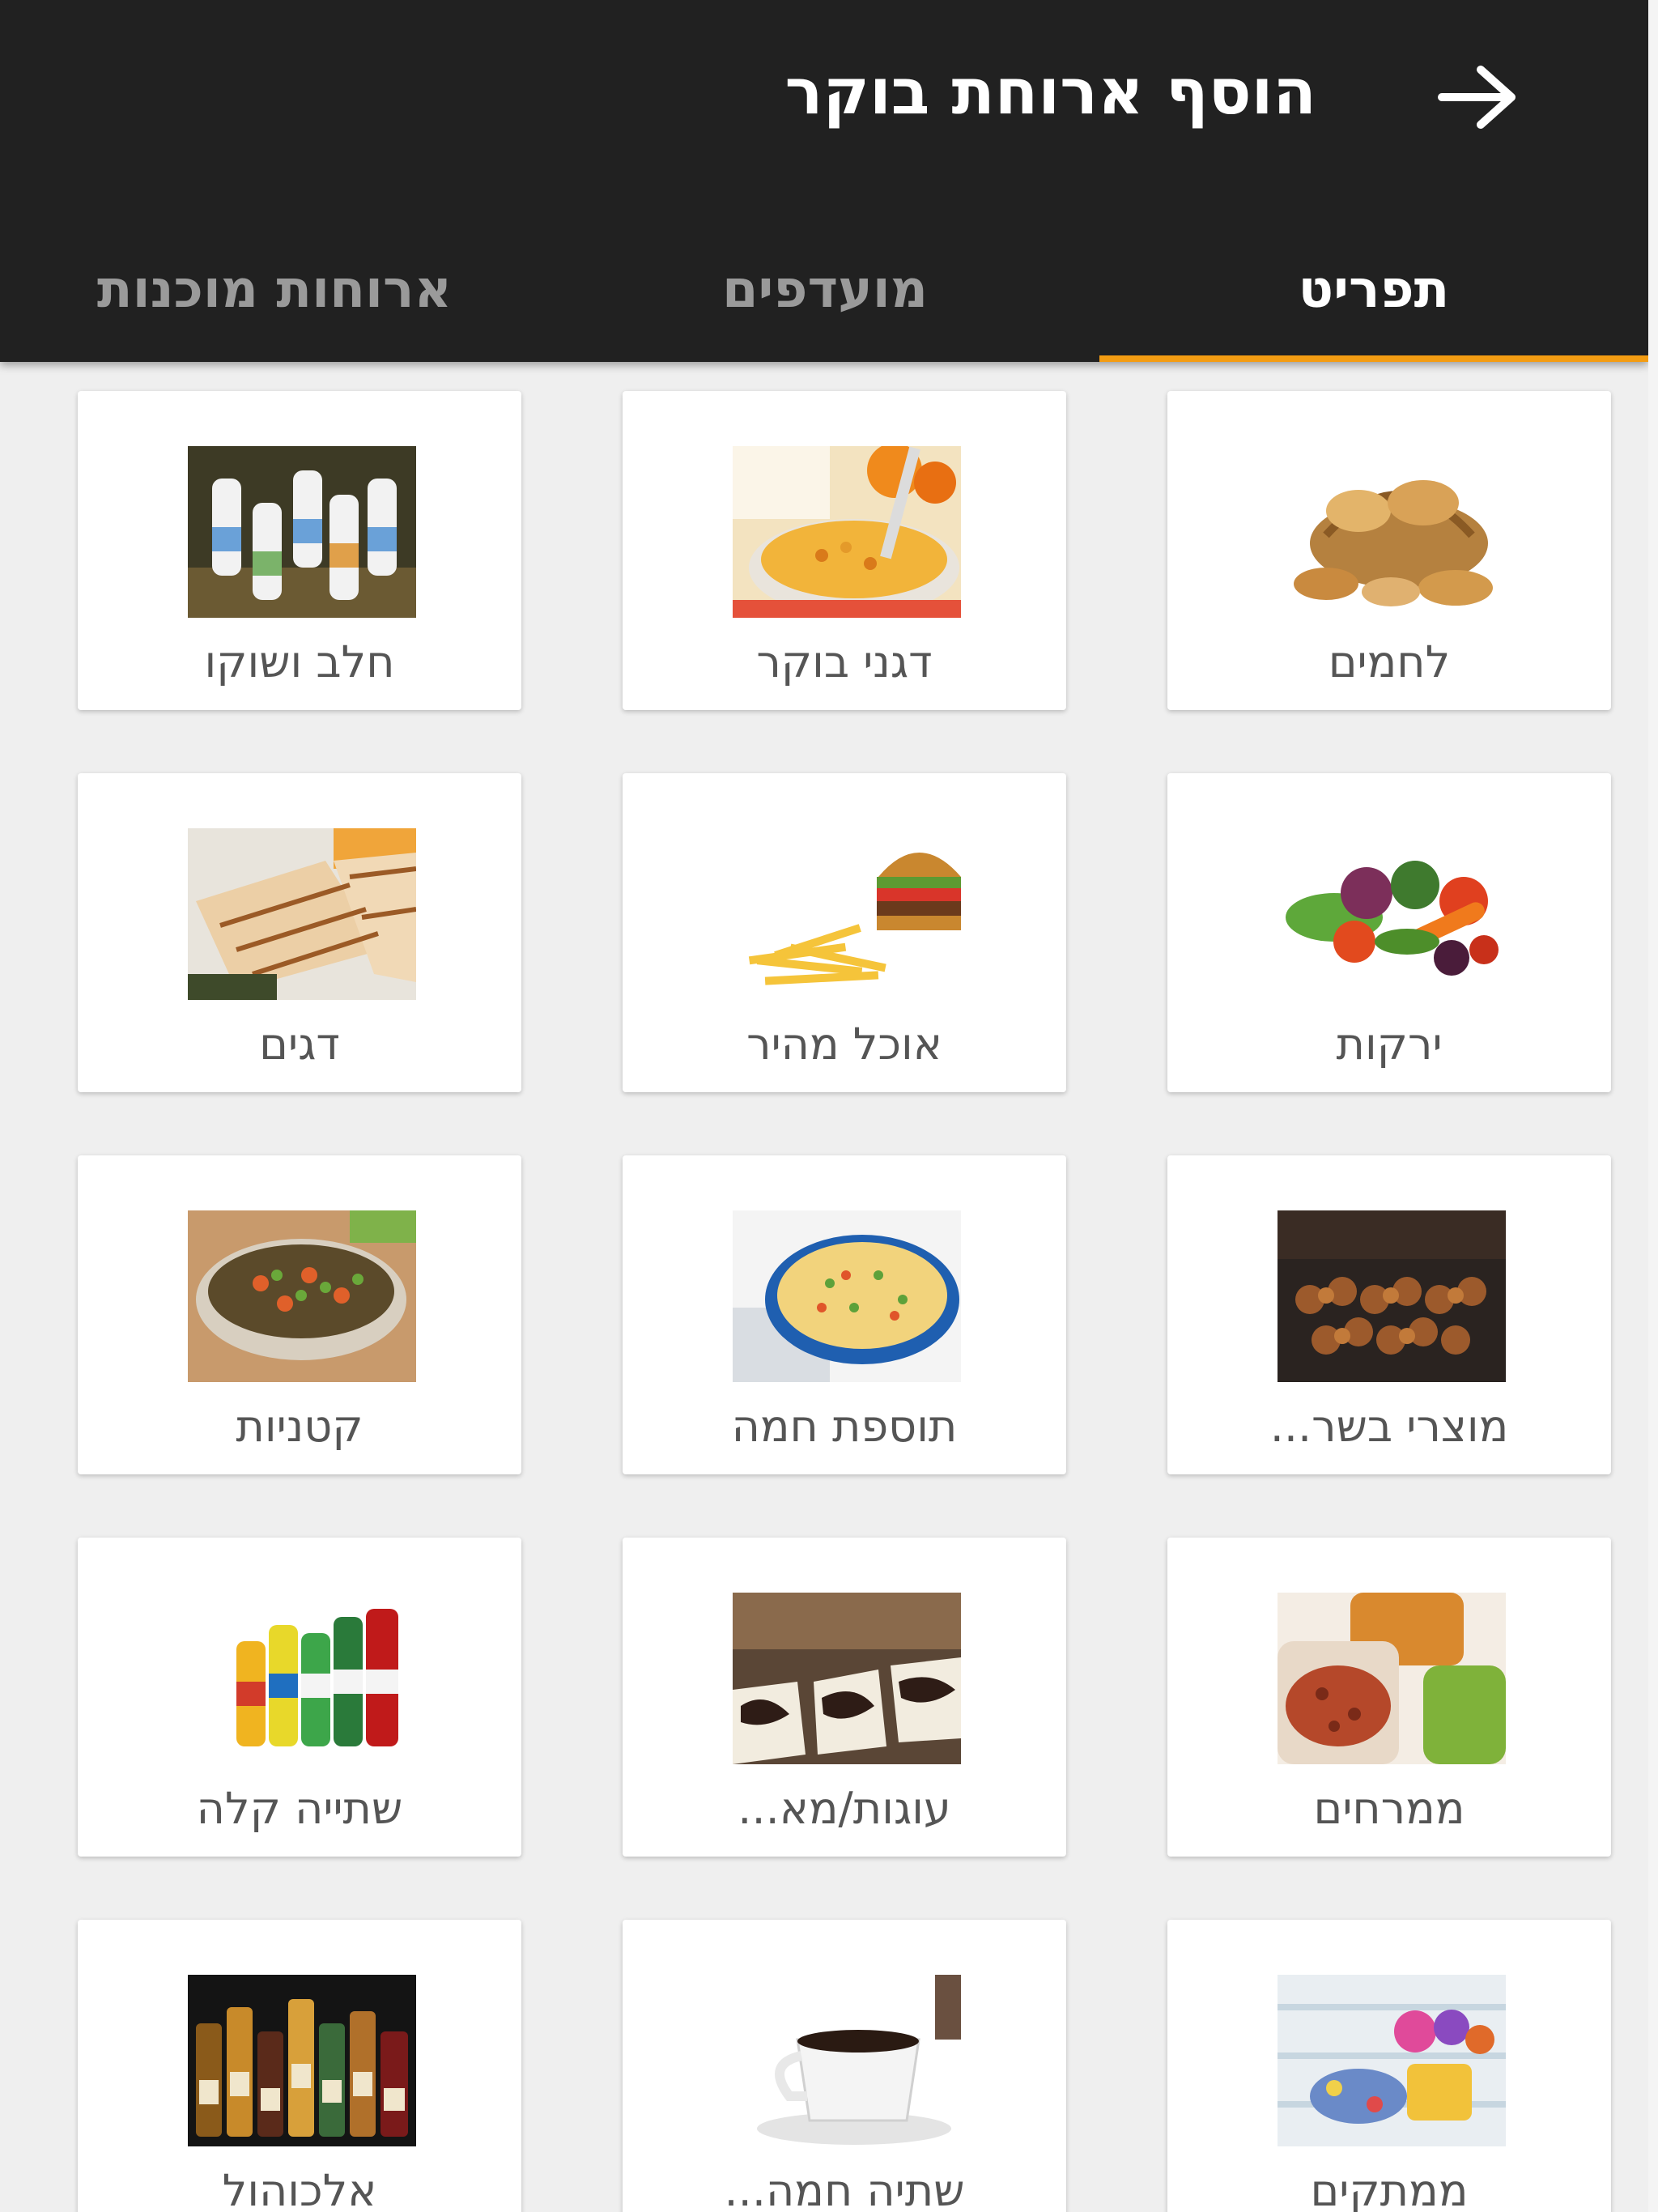 This screenshot has height=2212, width=1658. I want to click on category-label: אלכוהול, so click(299, 2188).